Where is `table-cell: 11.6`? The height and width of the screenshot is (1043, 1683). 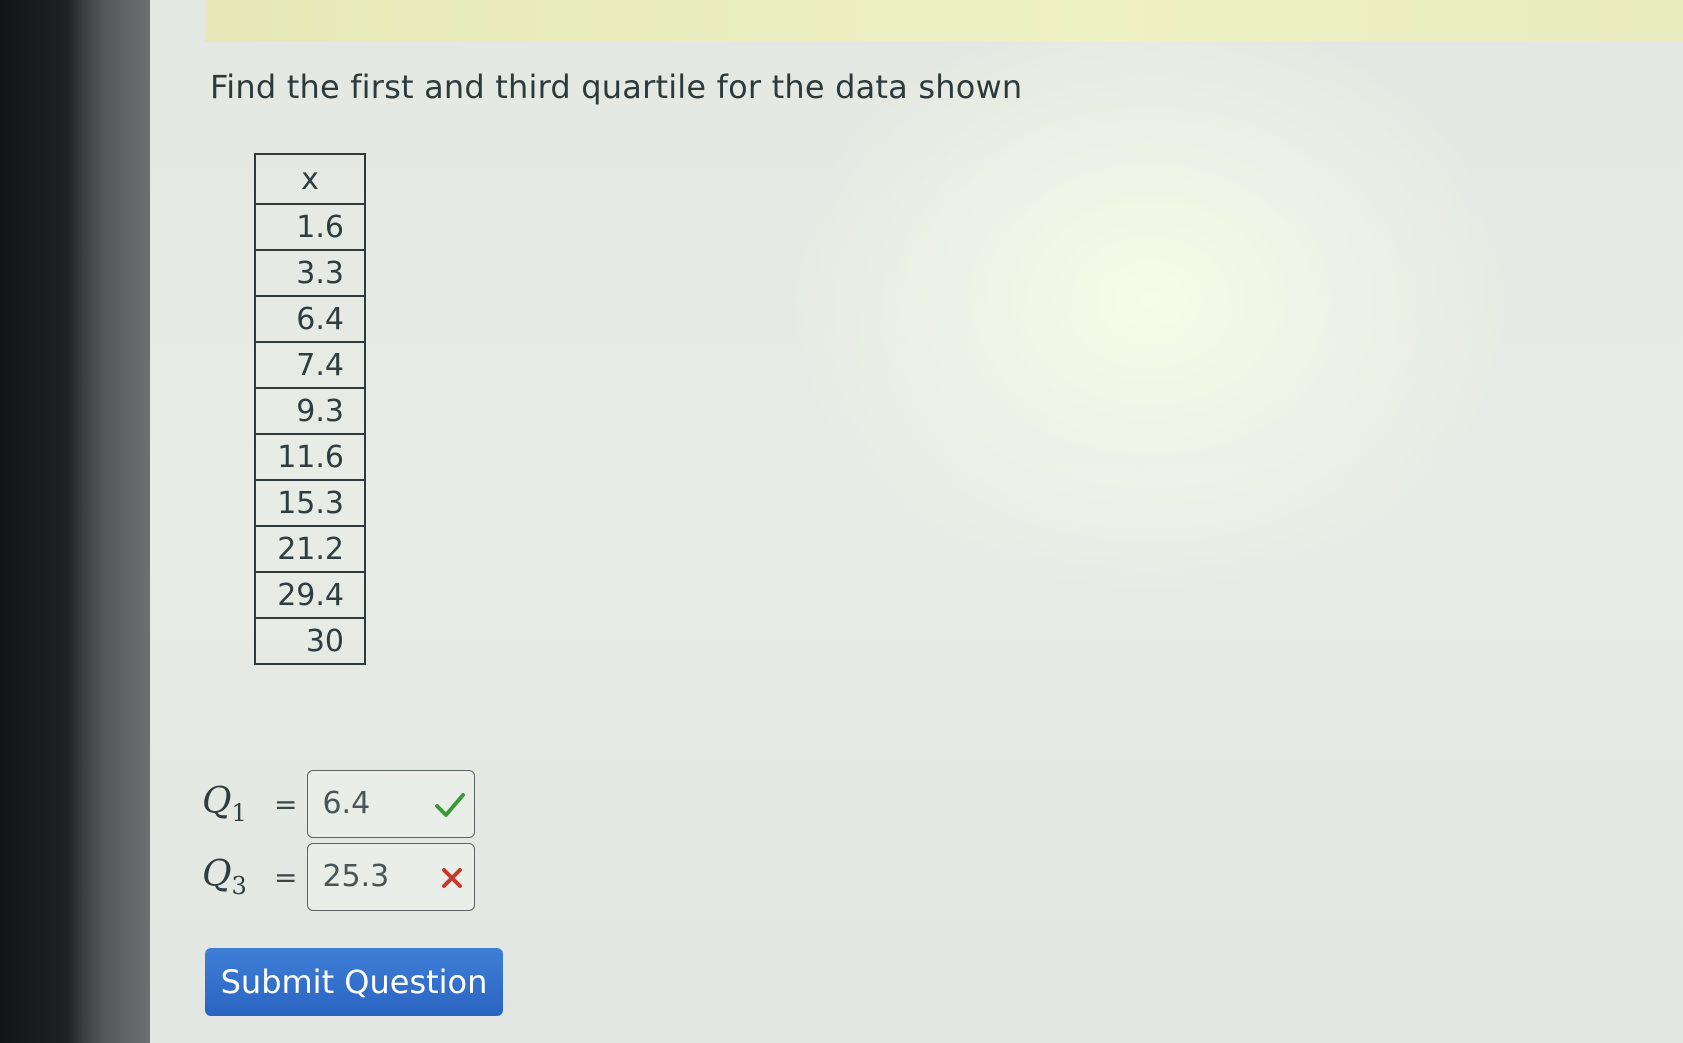
table-cell: 11.6 is located at coordinates (310, 457).